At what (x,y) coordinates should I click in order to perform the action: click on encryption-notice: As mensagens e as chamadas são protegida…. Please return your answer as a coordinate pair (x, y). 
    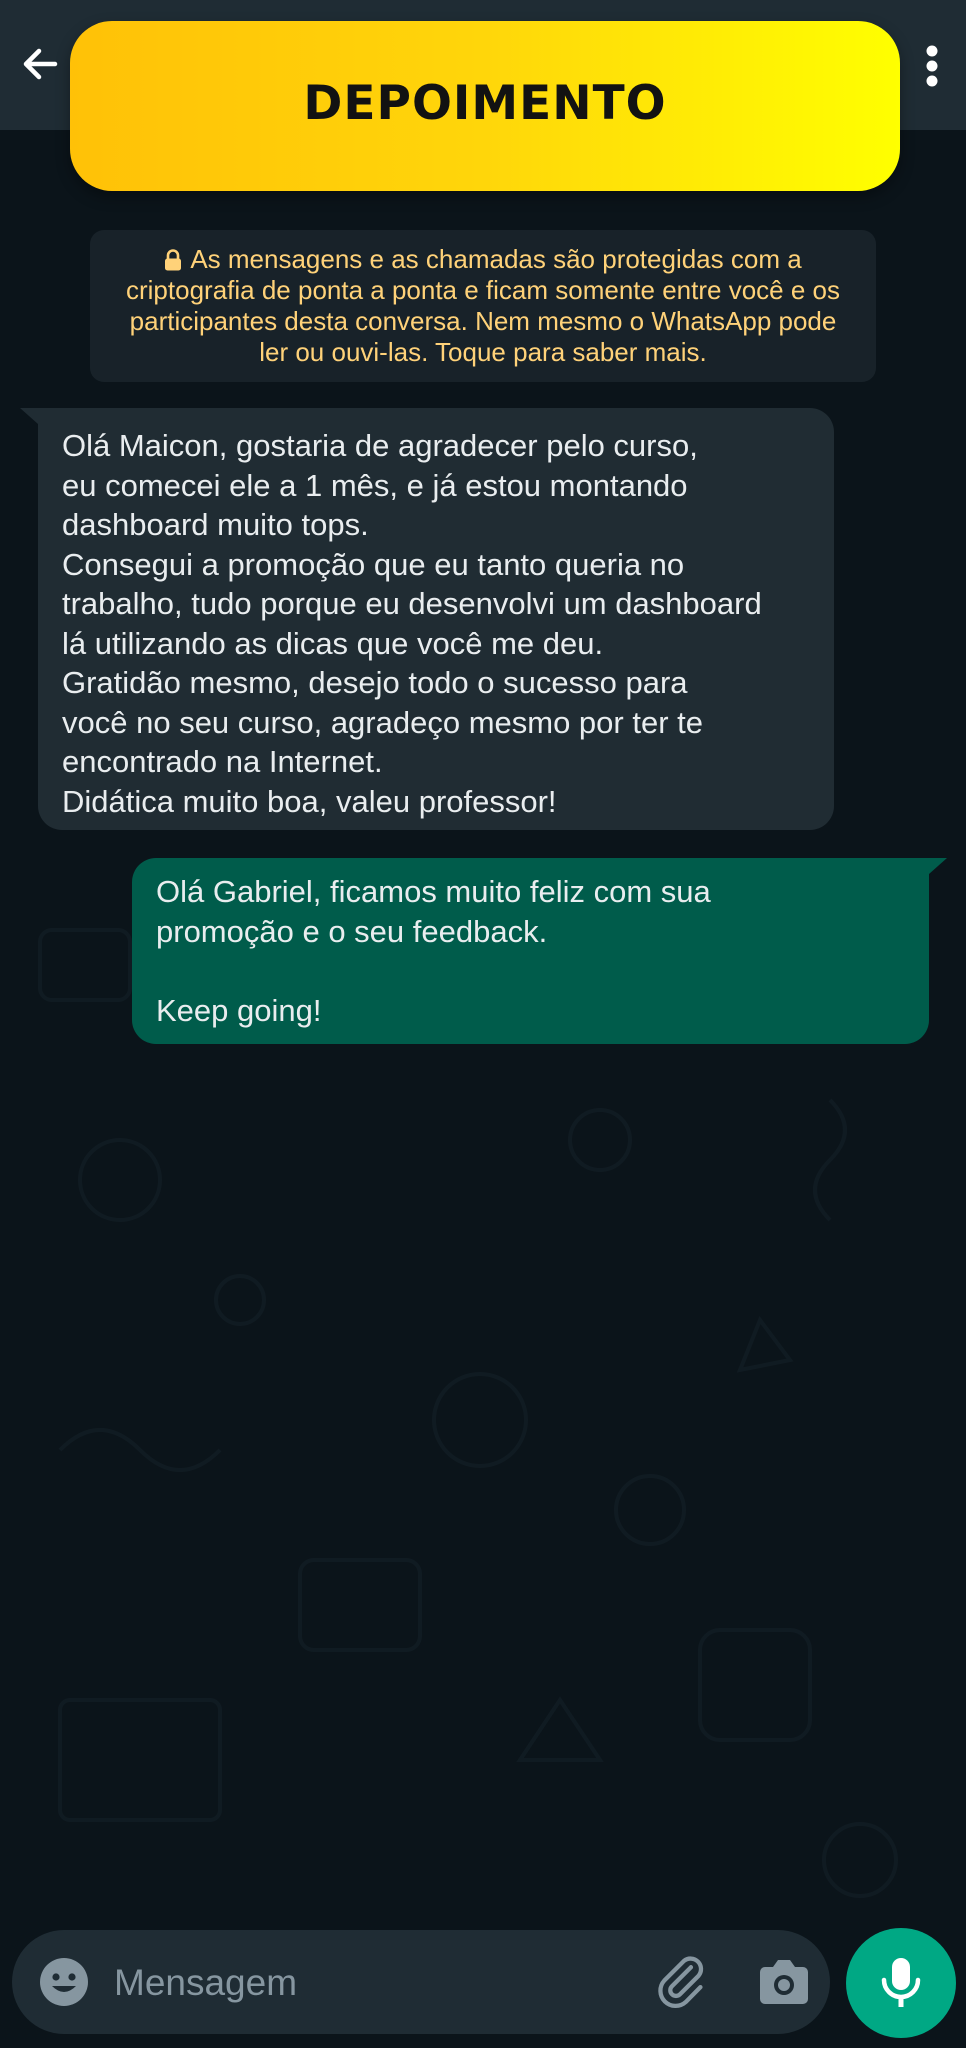
    Looking at the image, I should click on (483, 306).